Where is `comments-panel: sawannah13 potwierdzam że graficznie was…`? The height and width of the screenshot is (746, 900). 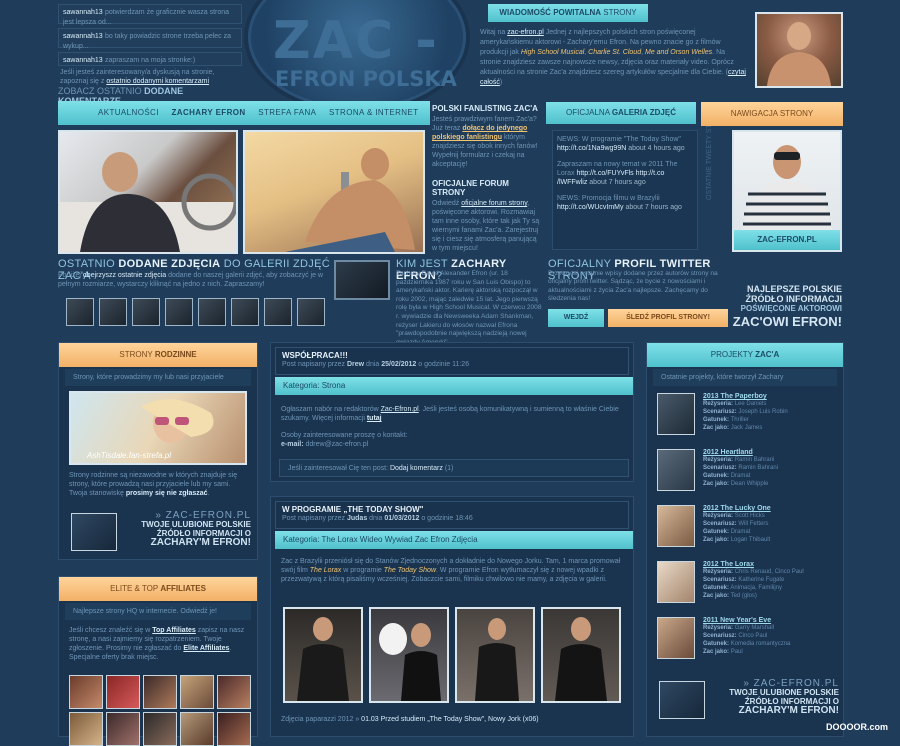
comments-panel: sawannah13 potwierdzam że graficznie was… is located at coordinates (150, 55).